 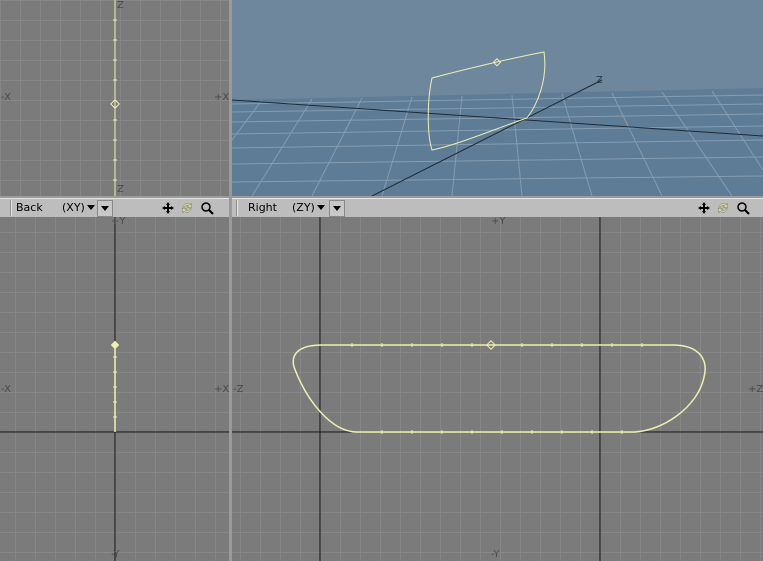 What do you see at coordinates (114, 208) in the screenshot?
I see `viewport-toolbar-back: Back (XY)` at bounding box center [114, 208].